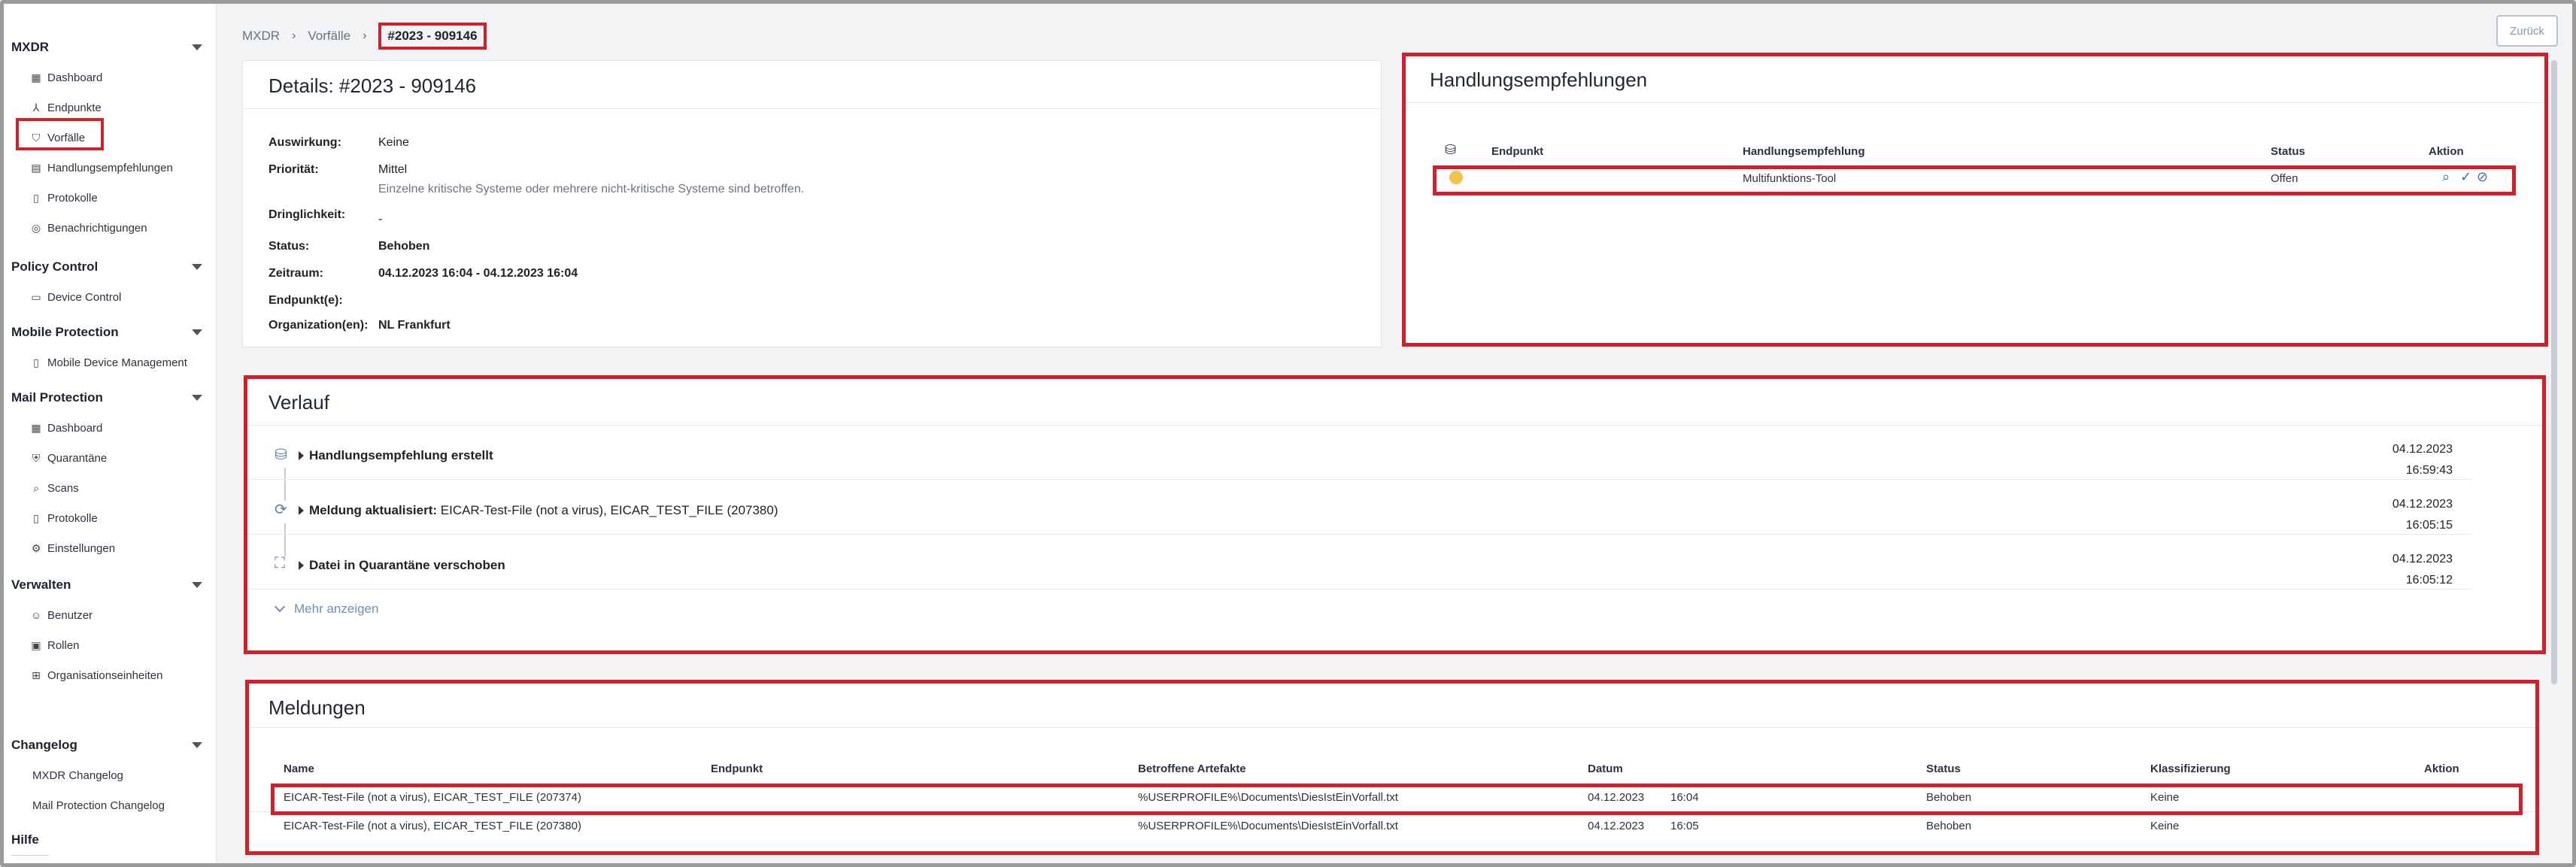 This screenshot has width=2576, height=867. I want to click on timeline-date: 04.12.2023 16:59:43, so click(2422, 460).